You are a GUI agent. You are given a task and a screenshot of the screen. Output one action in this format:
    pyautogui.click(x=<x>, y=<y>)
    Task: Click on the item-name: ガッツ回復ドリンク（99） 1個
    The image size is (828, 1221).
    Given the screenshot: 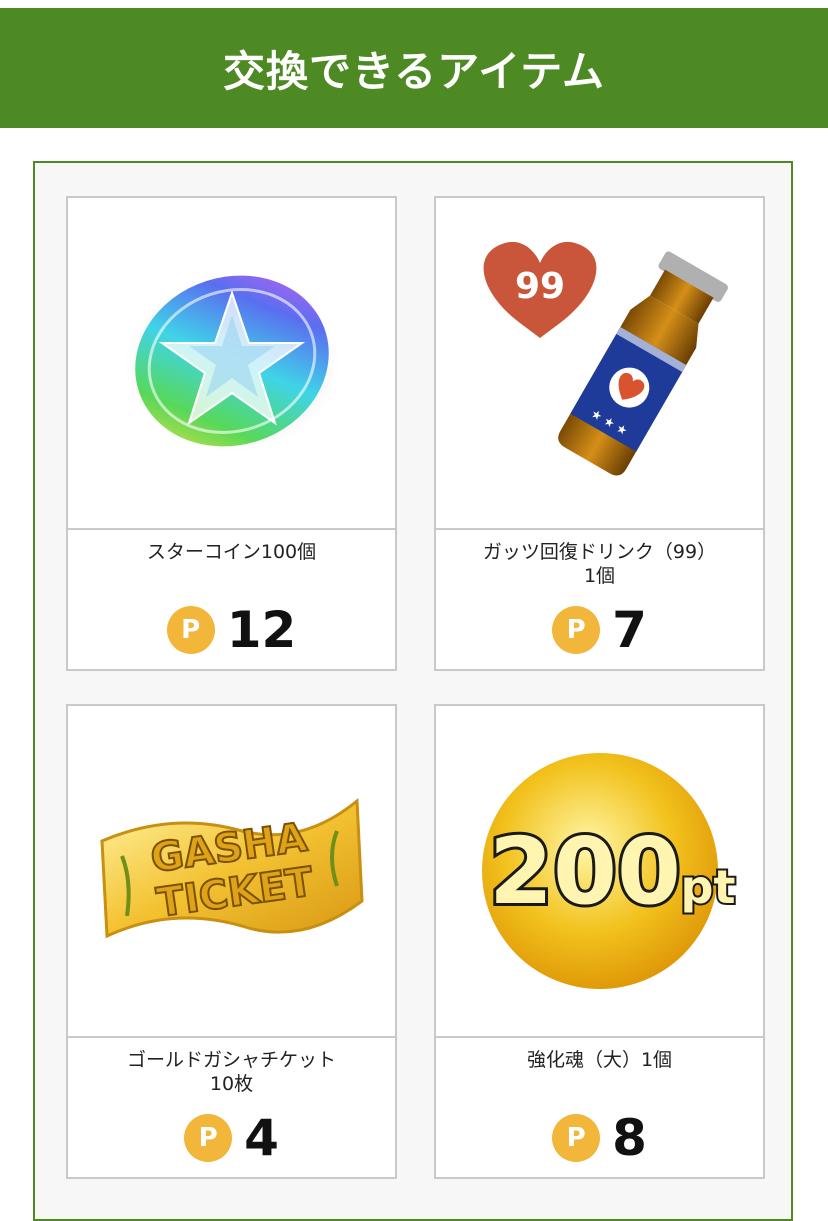 What is the action you would take?
    pyautogui.click(x=599, y=564)
    